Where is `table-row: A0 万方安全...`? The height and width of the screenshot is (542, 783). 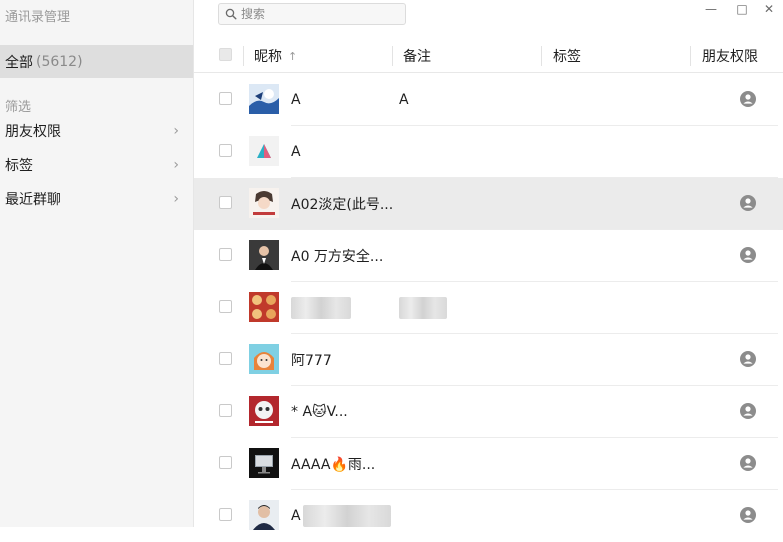 table-row: A0 万方安全... is located at coordinates (488, 256).